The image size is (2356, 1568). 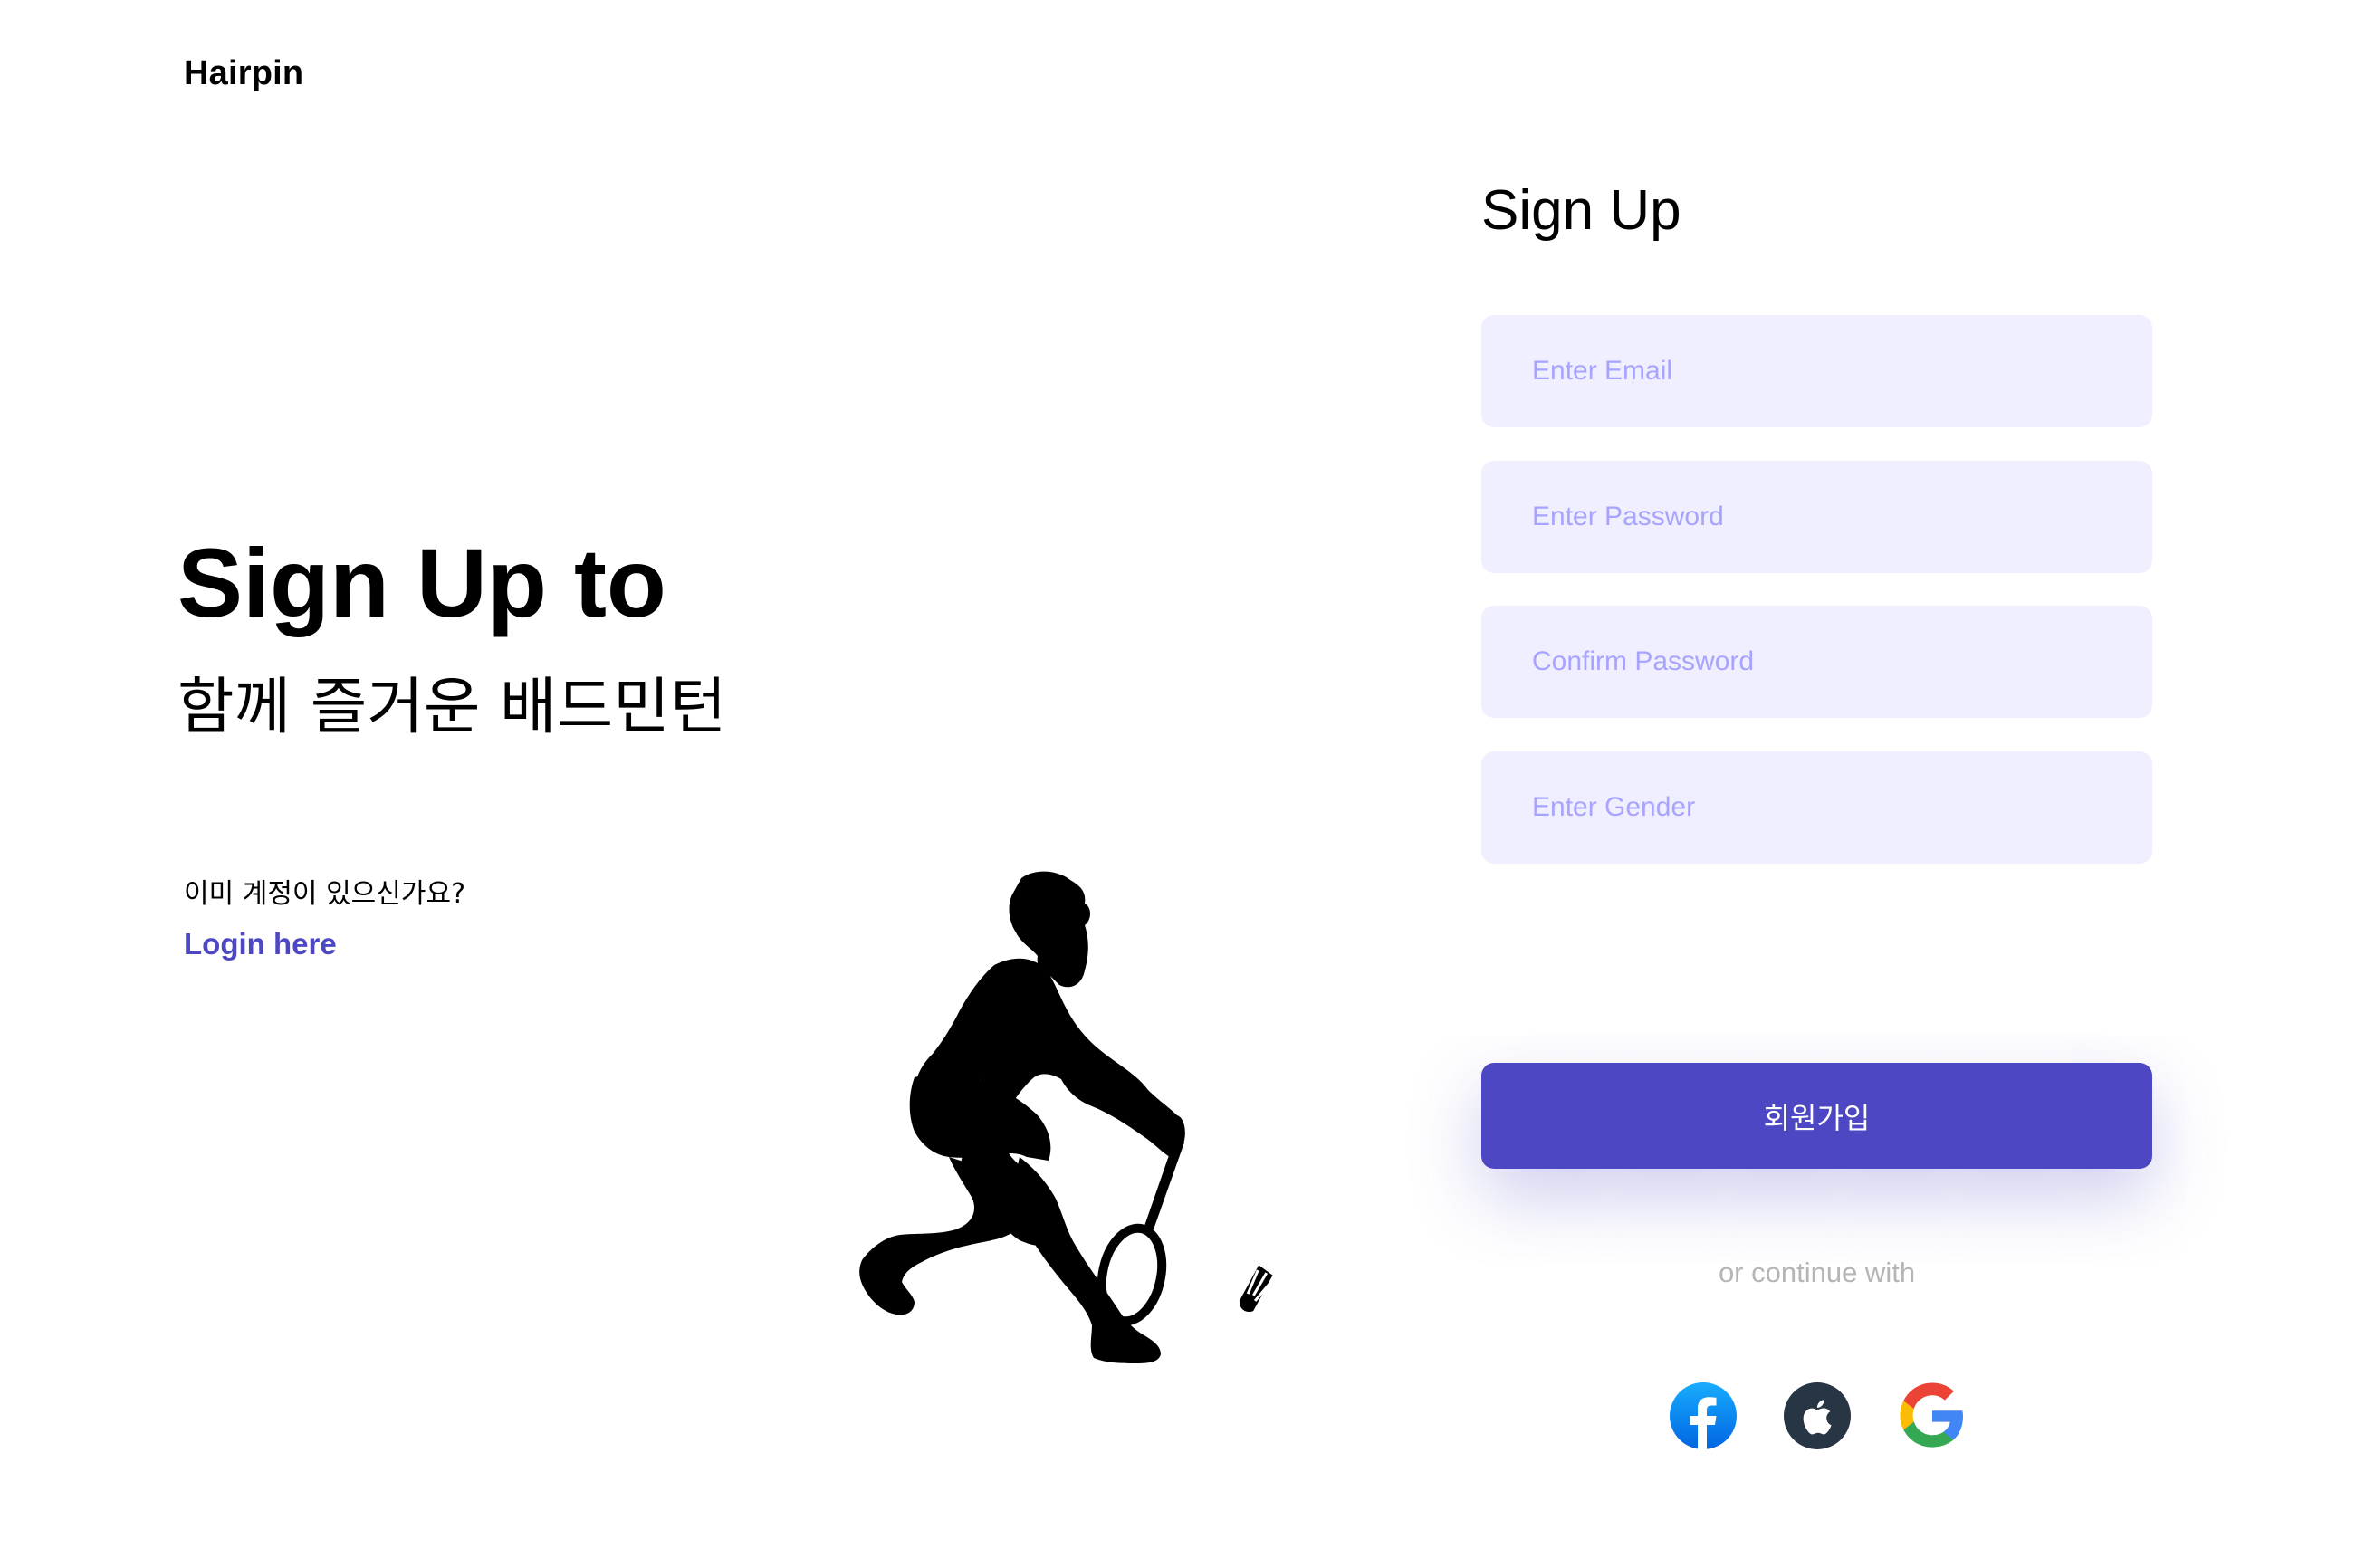 What do you see at coordinates (421, 582) in the screenshot?
I see `hero-title: Sign Up to` at bounding box center [421, 582].